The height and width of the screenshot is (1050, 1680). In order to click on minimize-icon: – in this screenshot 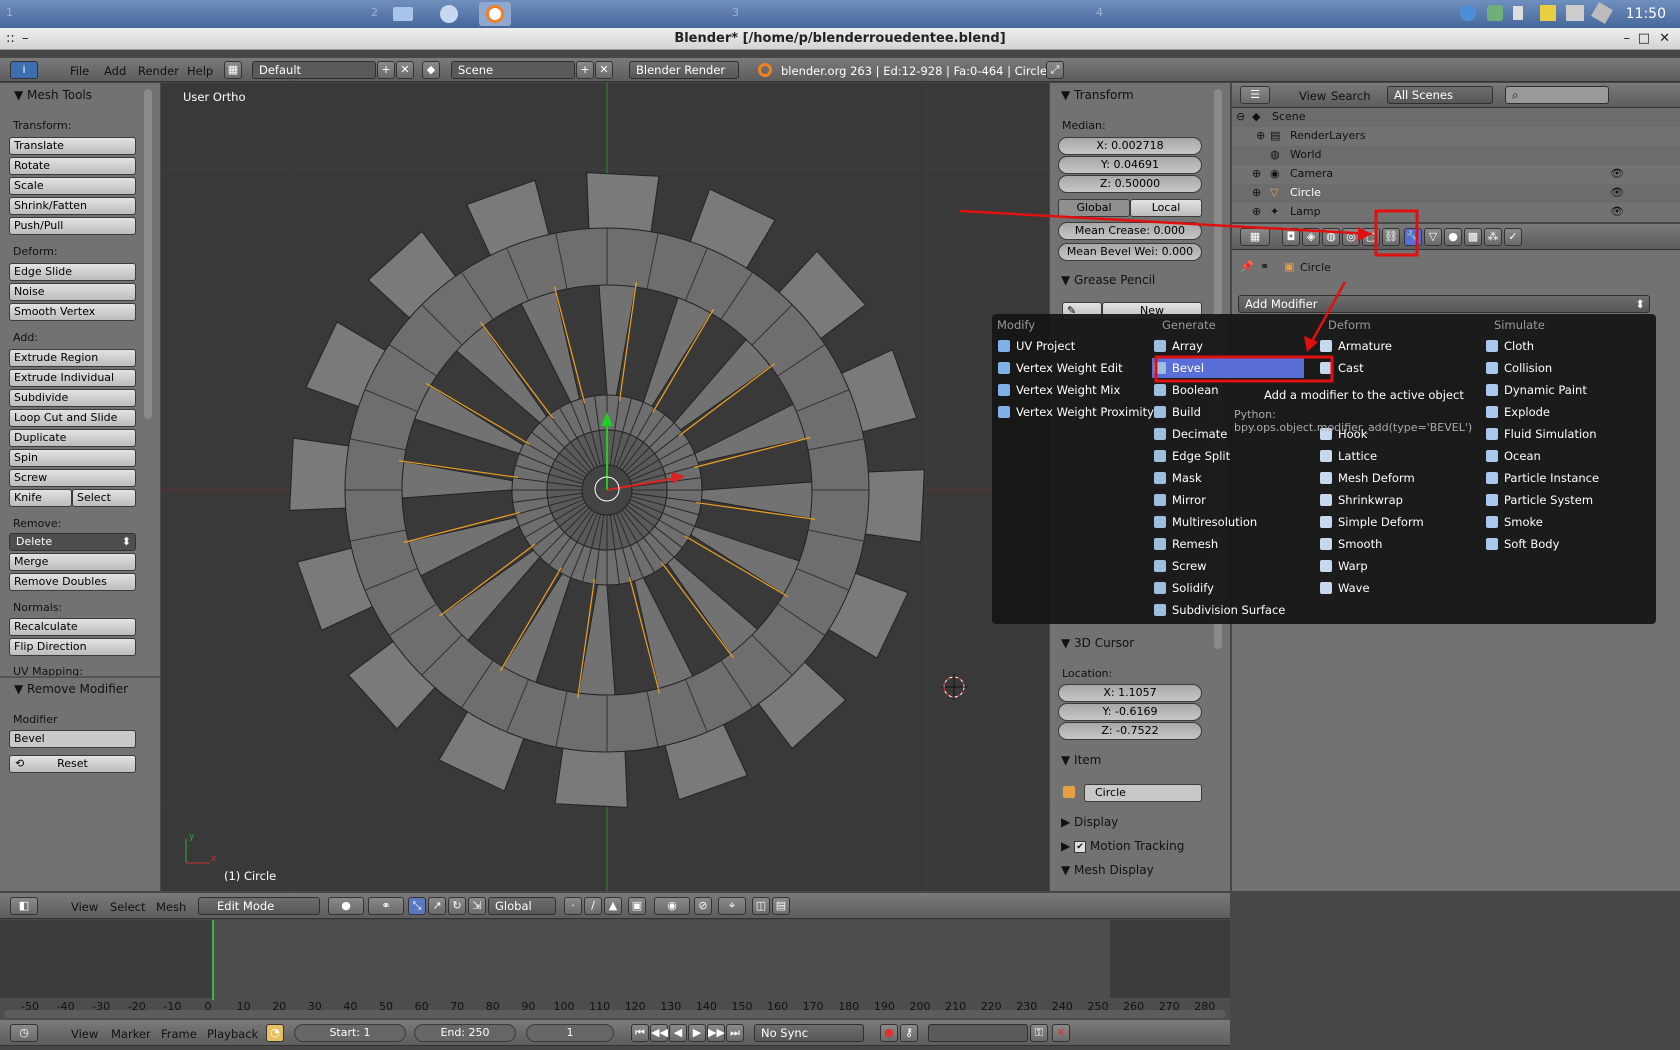, I will do `click(1627, 39)`.